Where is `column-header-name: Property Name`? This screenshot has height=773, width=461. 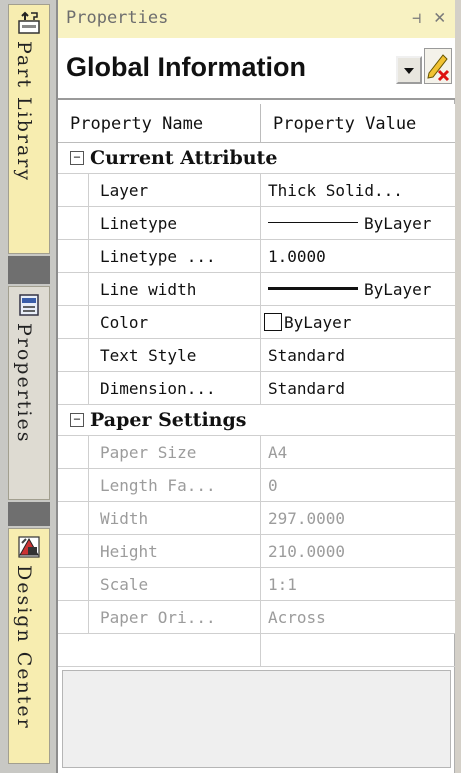
column-header-name: Property Name is located at coordinates (136, 124).